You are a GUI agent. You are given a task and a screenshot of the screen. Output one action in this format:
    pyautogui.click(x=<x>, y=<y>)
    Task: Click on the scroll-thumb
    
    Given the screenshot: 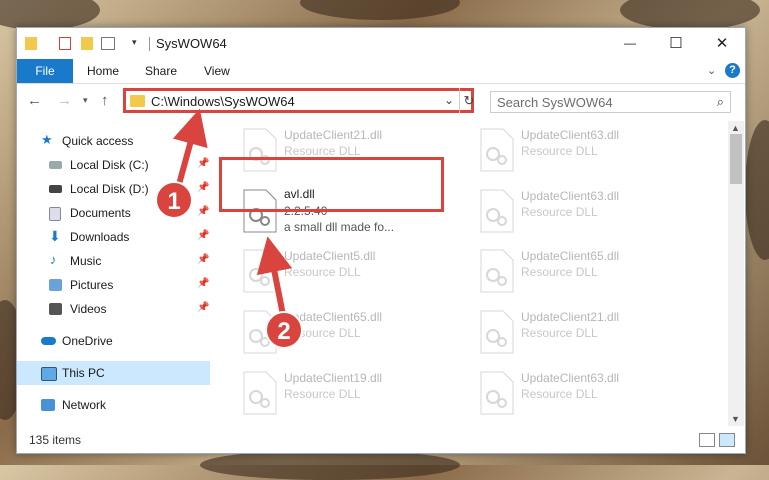 What is the action you would take?
    pyautogui.click(x=736, y=159)
    